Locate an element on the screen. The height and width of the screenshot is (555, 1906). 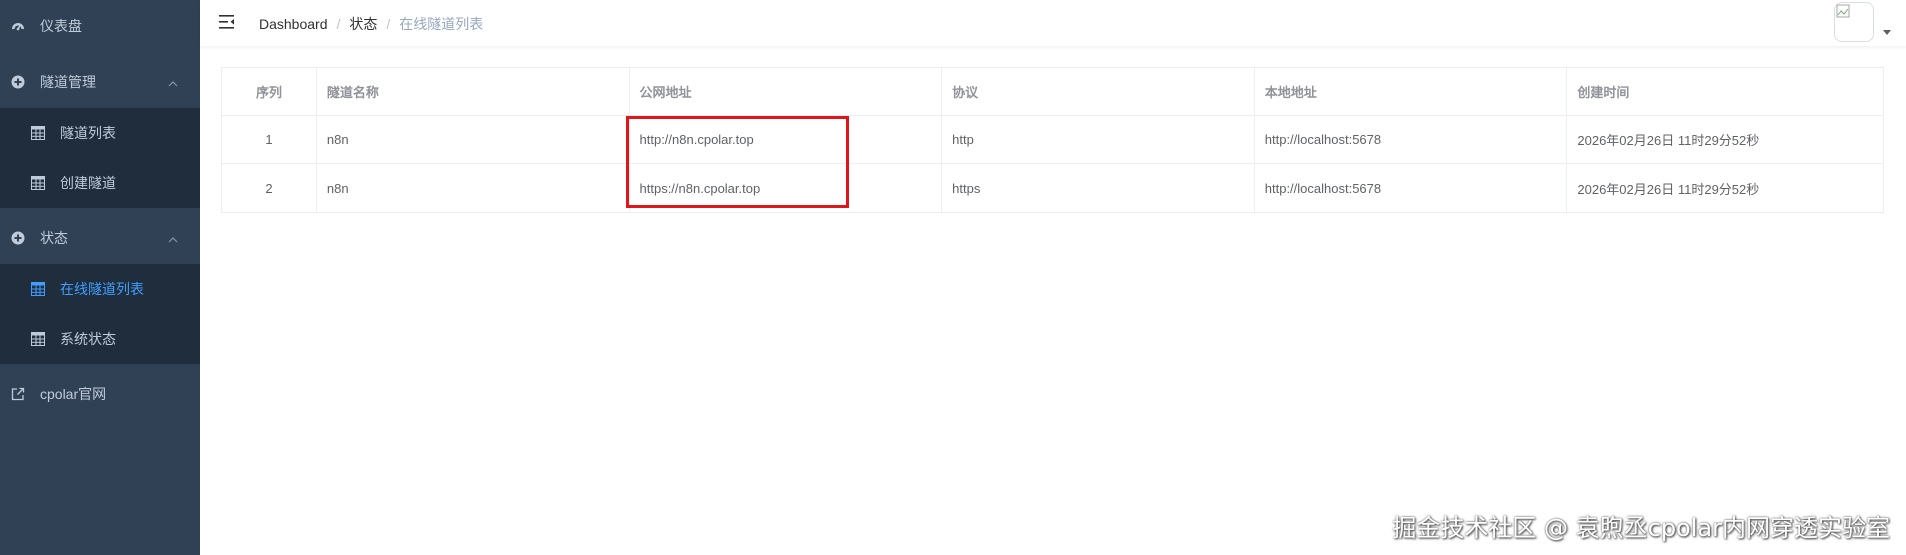
column-header: 序列 is located at coordinates (269, 91).